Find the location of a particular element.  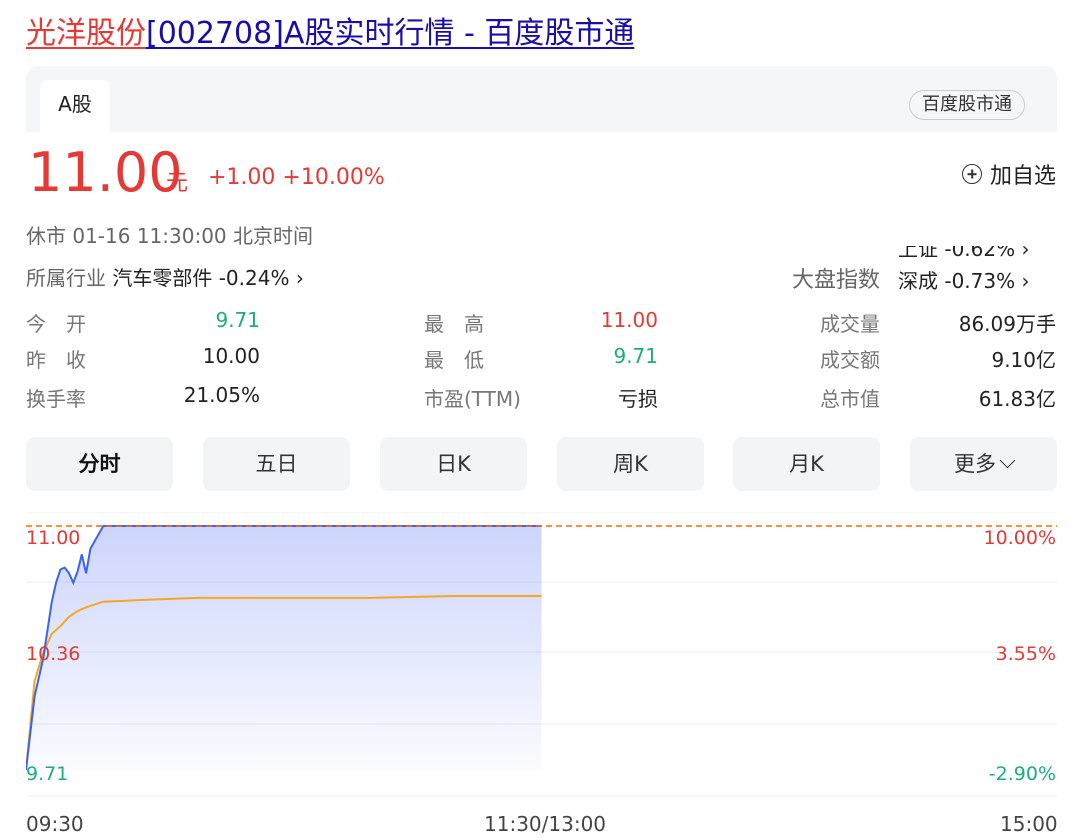

industry-row: 所属行业 汽车零部件 -0.24% › is located at coordinates (165, 276).